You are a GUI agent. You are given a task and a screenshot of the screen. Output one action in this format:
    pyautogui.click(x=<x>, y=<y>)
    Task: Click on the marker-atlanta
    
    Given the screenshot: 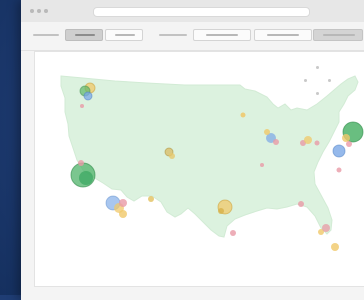 What is the action you would take?
    pyautogui.click(x=301, y=204)
    